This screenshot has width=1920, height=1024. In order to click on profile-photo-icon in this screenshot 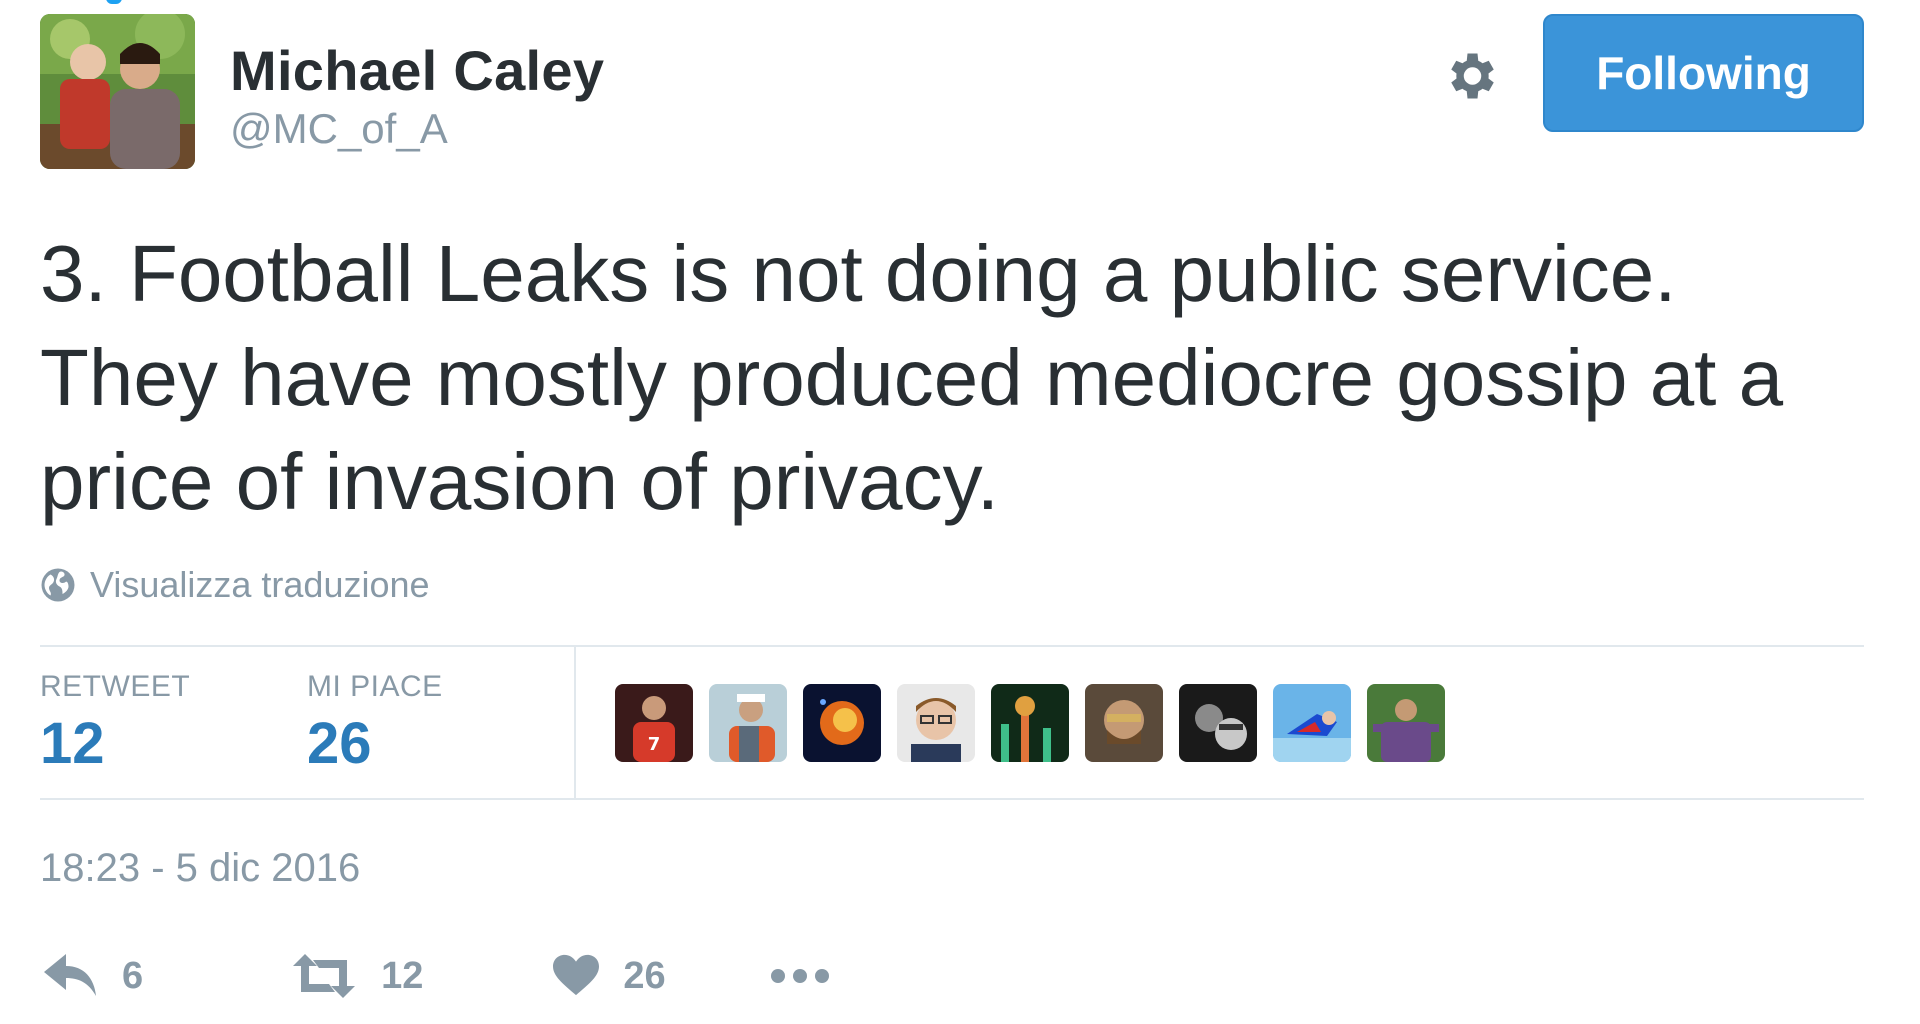, I will do `click(117, 91)`.